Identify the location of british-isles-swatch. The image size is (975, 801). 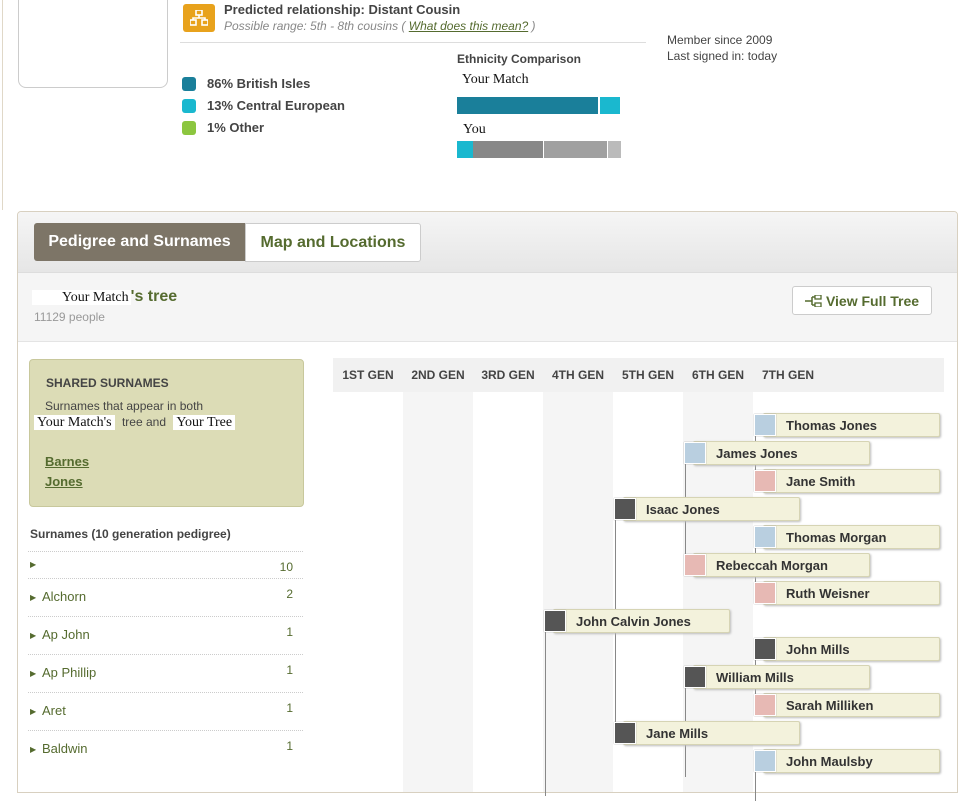
(189, 83).